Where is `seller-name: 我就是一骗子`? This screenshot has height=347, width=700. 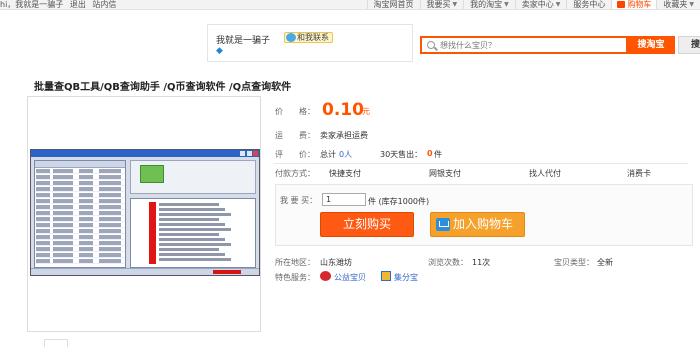 seller-name: 我就是一骗子 is located at coordinates (243, 39).